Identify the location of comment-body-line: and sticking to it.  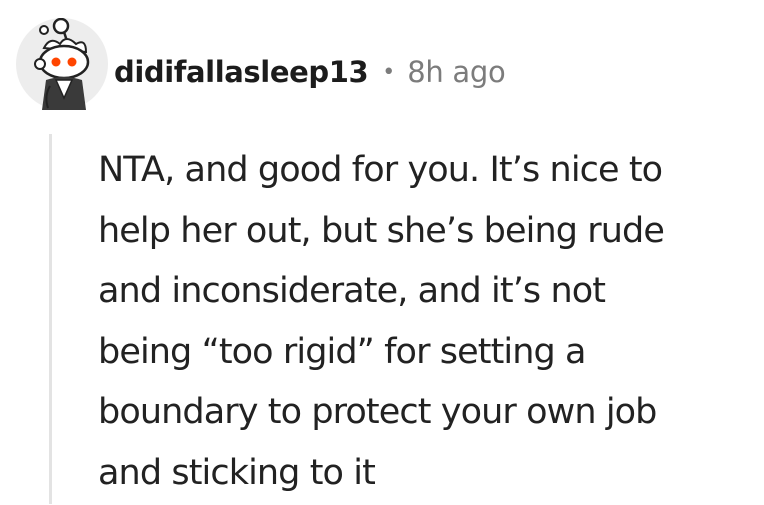
(237, 472).